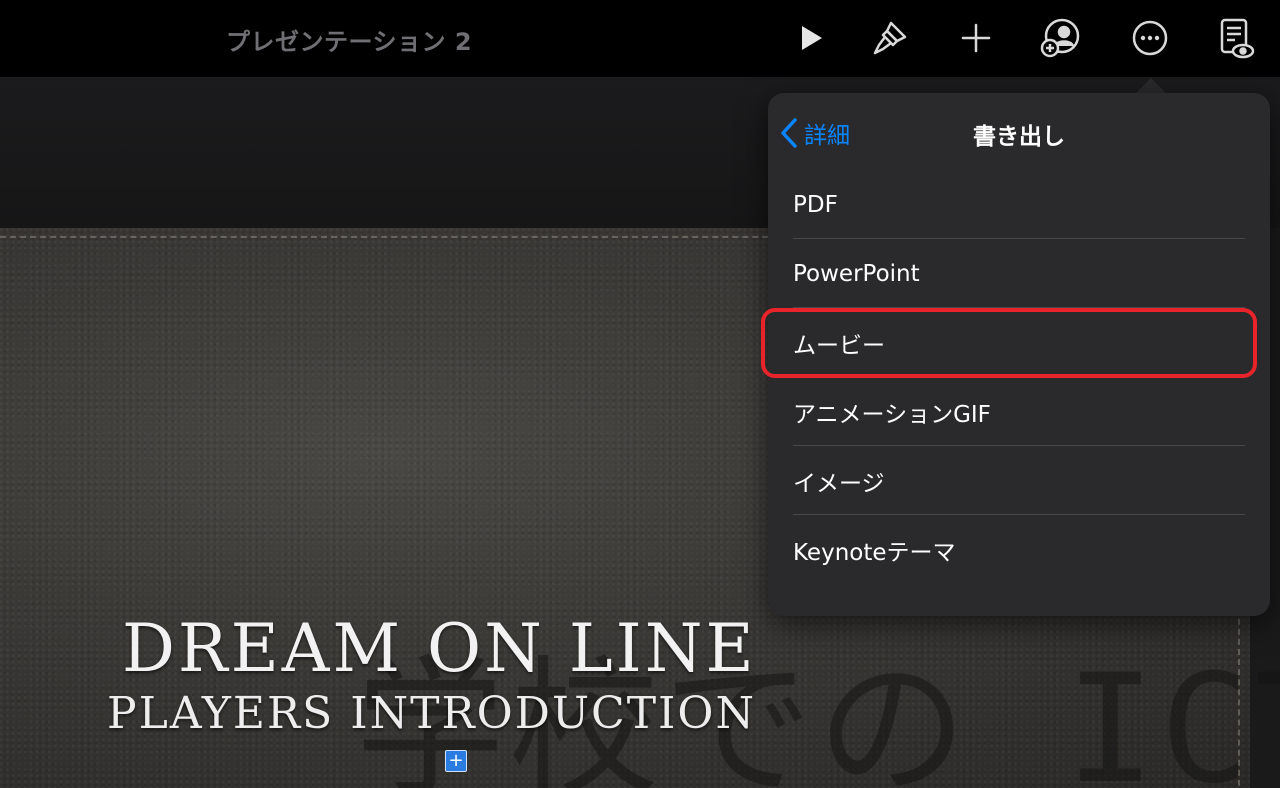  Describe the element at coordinates (1019, 480) in the screenshot. I see `menu-item-image: イメージ` at that location.